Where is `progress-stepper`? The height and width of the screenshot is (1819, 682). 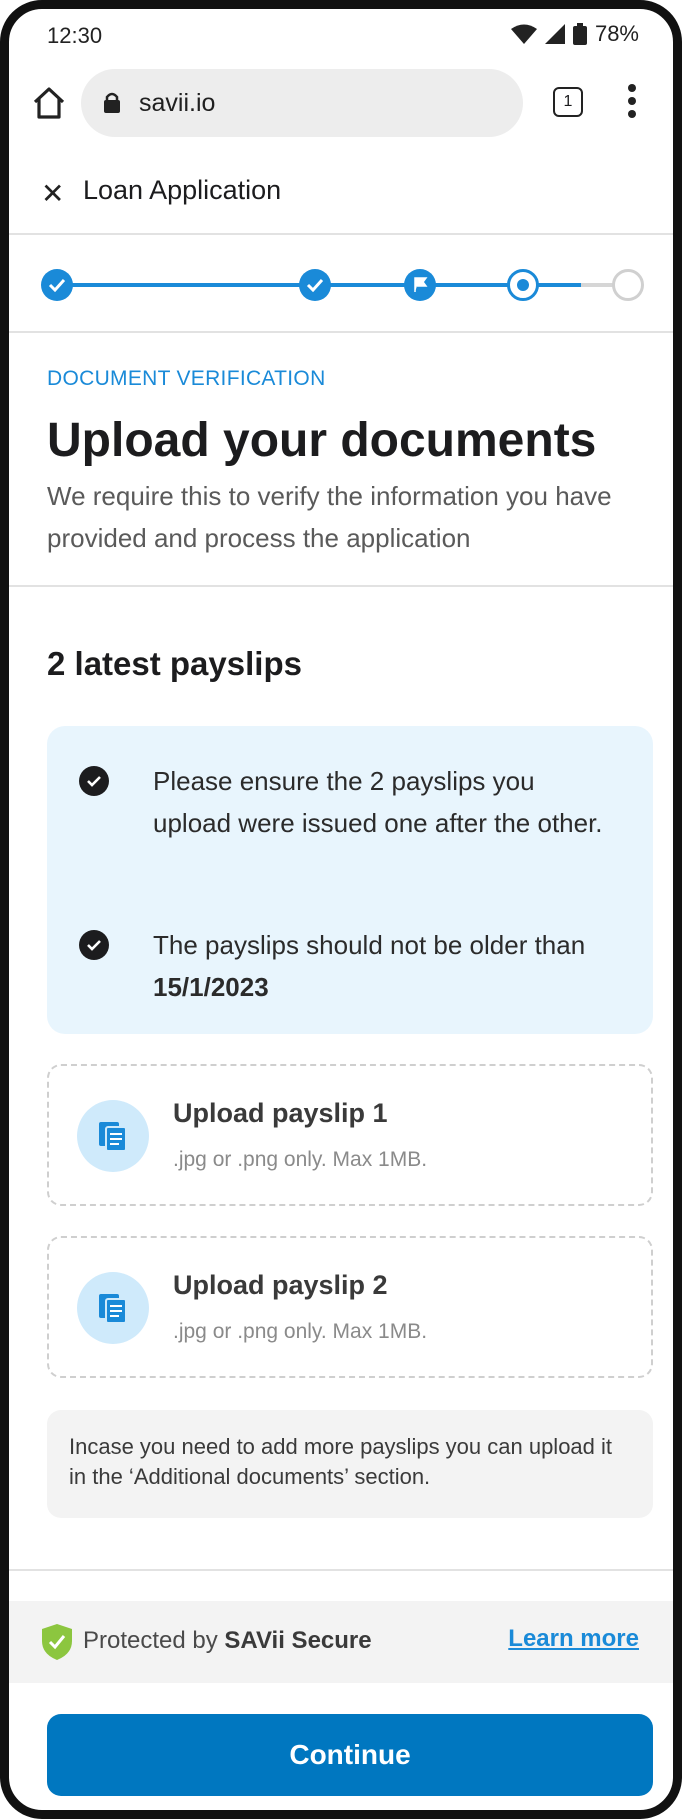
progress-stepper is located at coordinates (341, 285).